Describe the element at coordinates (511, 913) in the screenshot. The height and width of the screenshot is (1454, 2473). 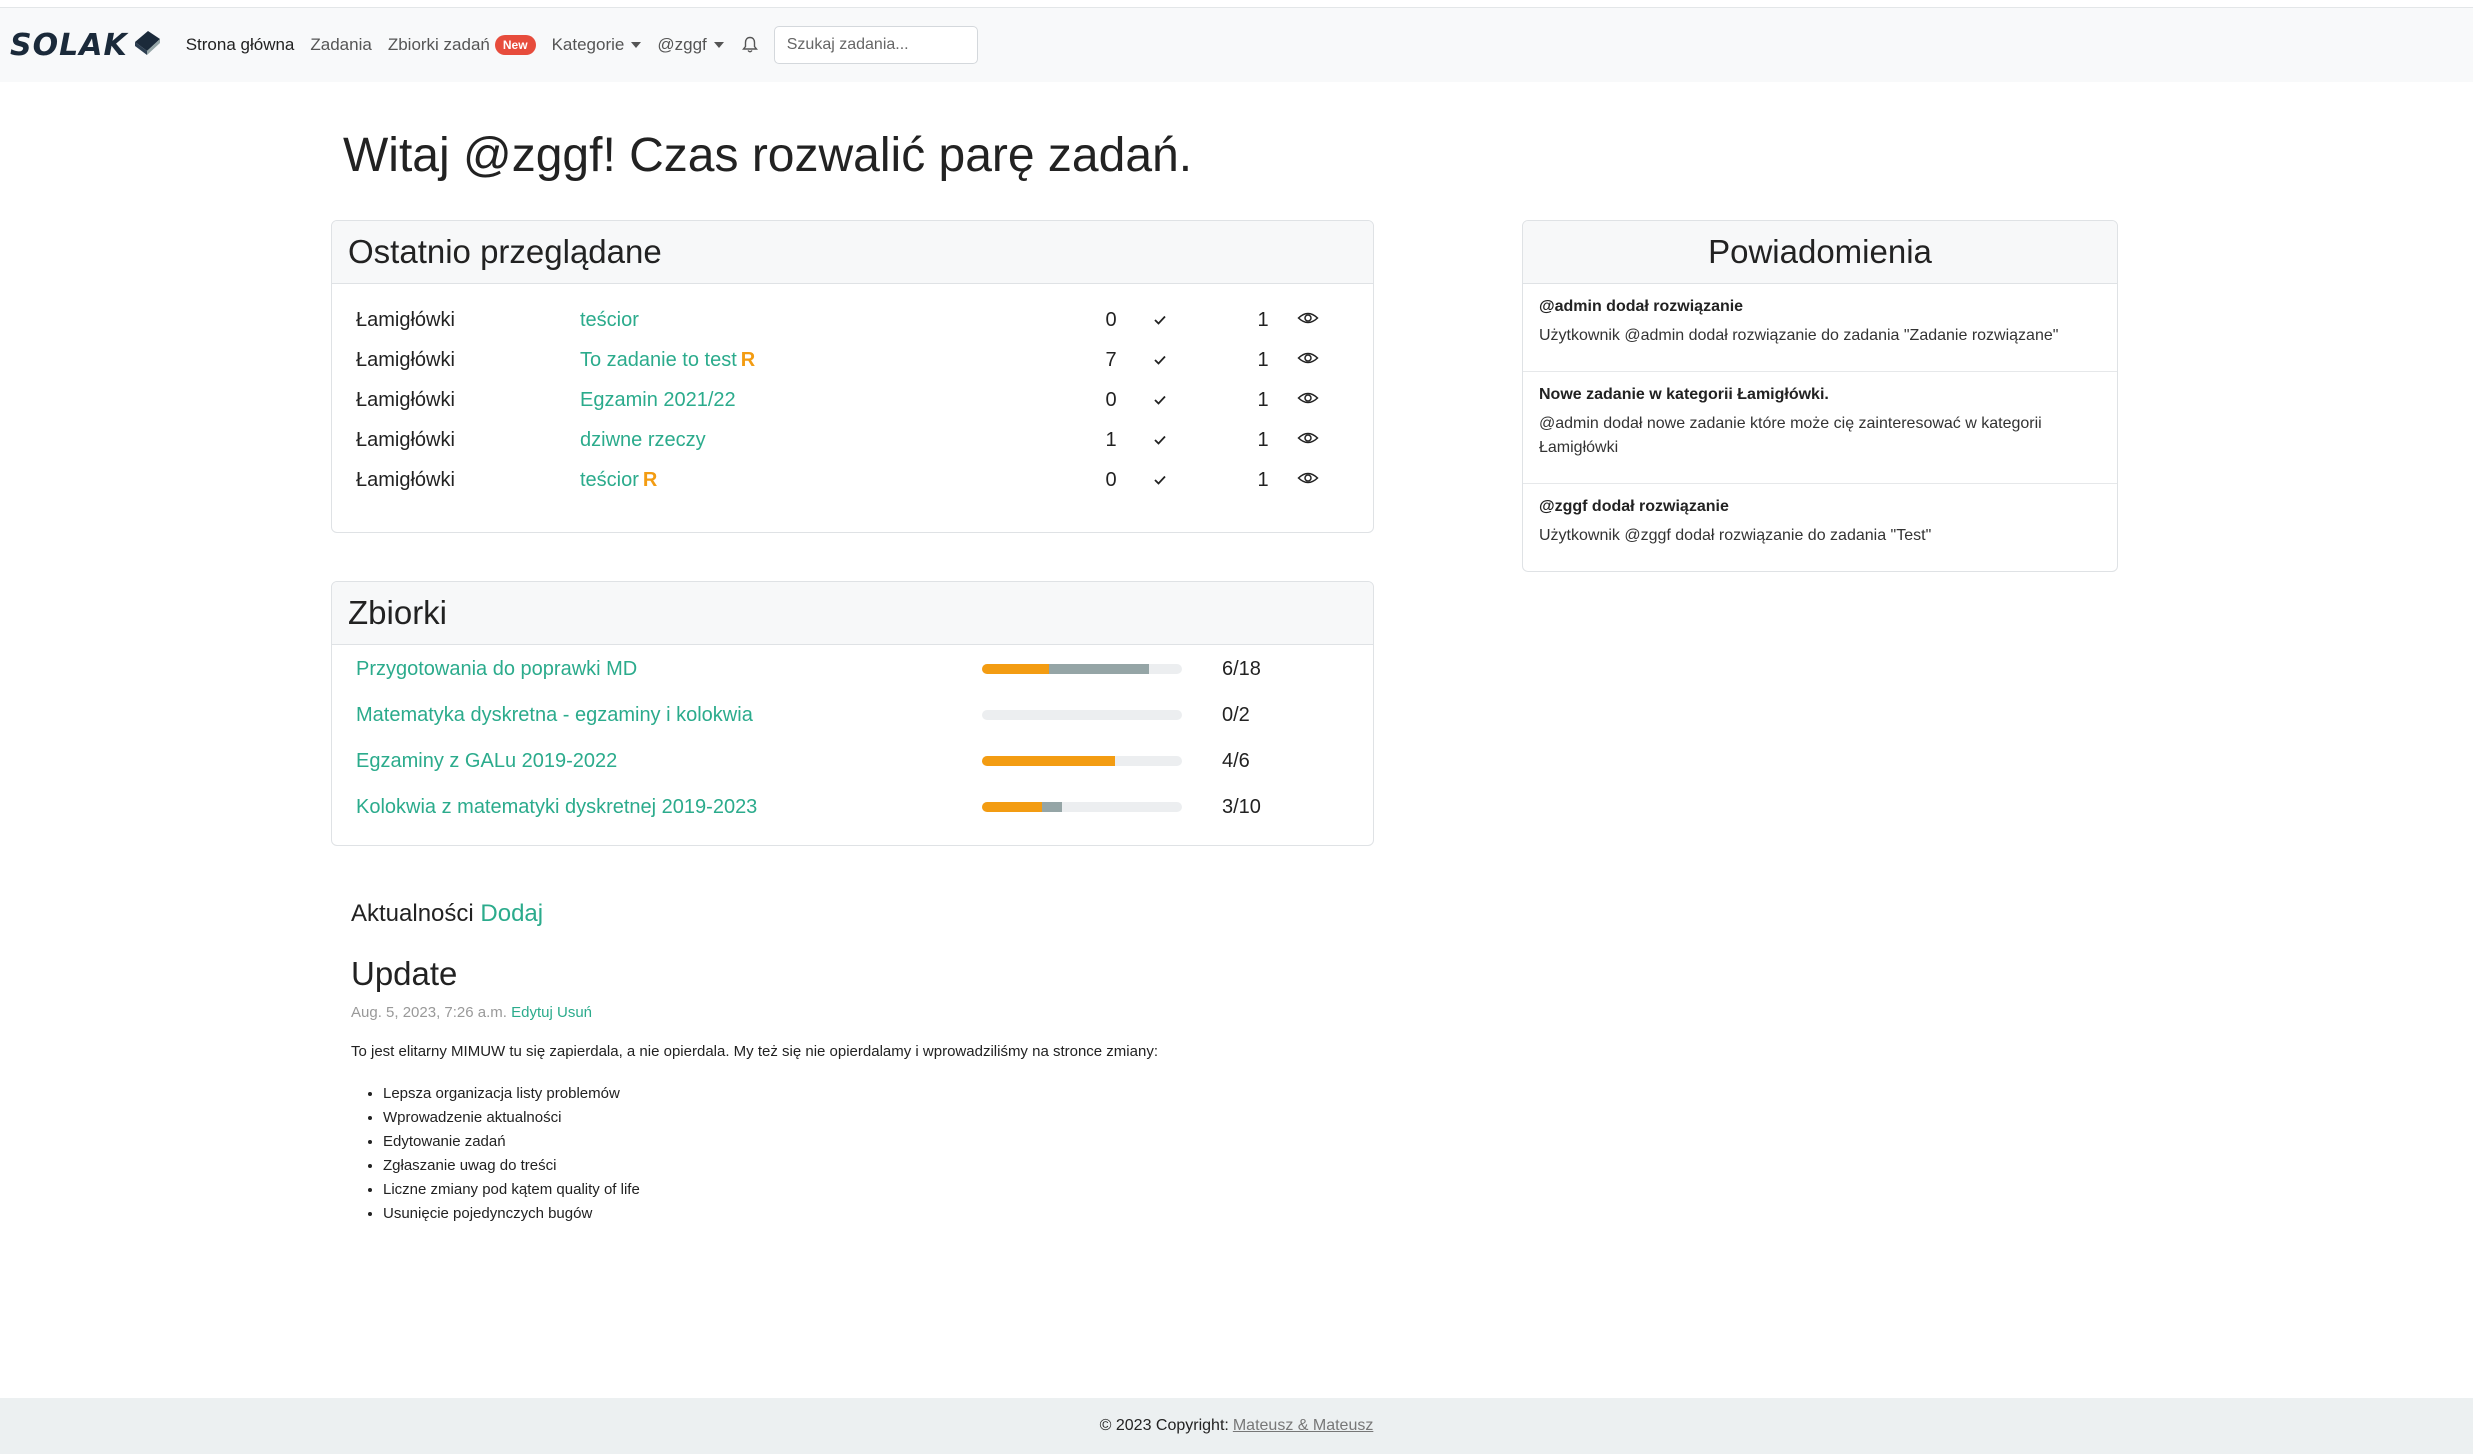
I see `add-news-link: Dodaj` at that location.